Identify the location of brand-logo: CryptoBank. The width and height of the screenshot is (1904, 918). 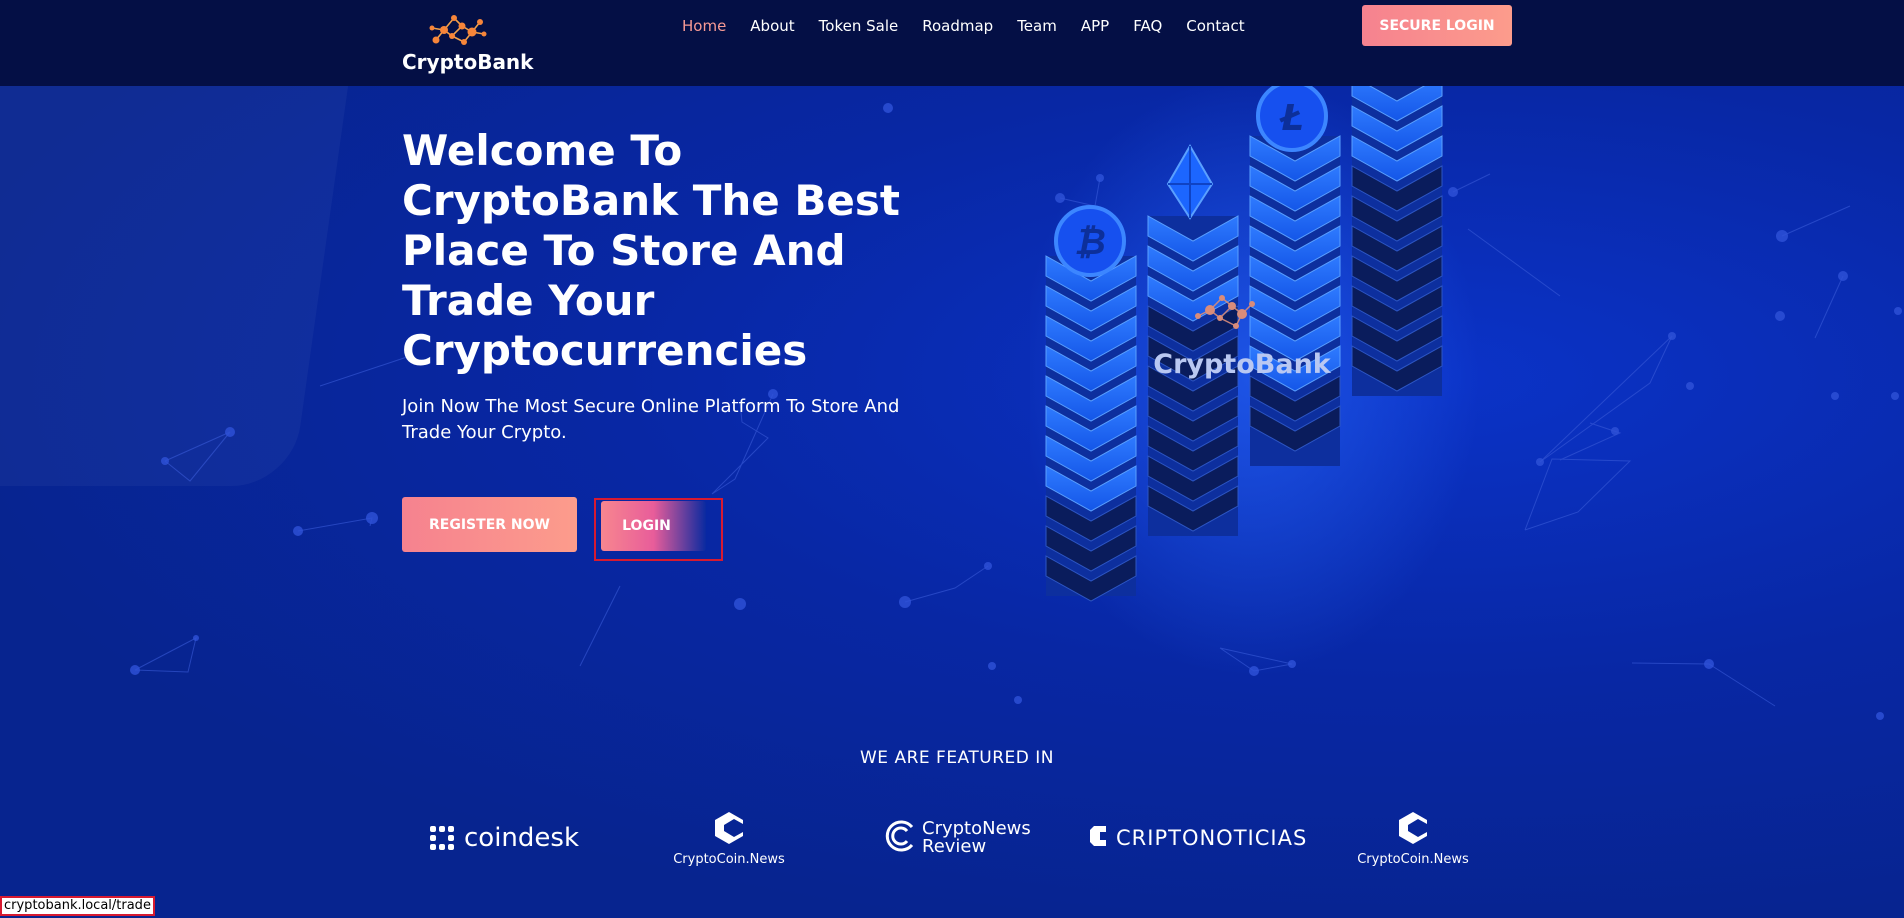
(468, 42).